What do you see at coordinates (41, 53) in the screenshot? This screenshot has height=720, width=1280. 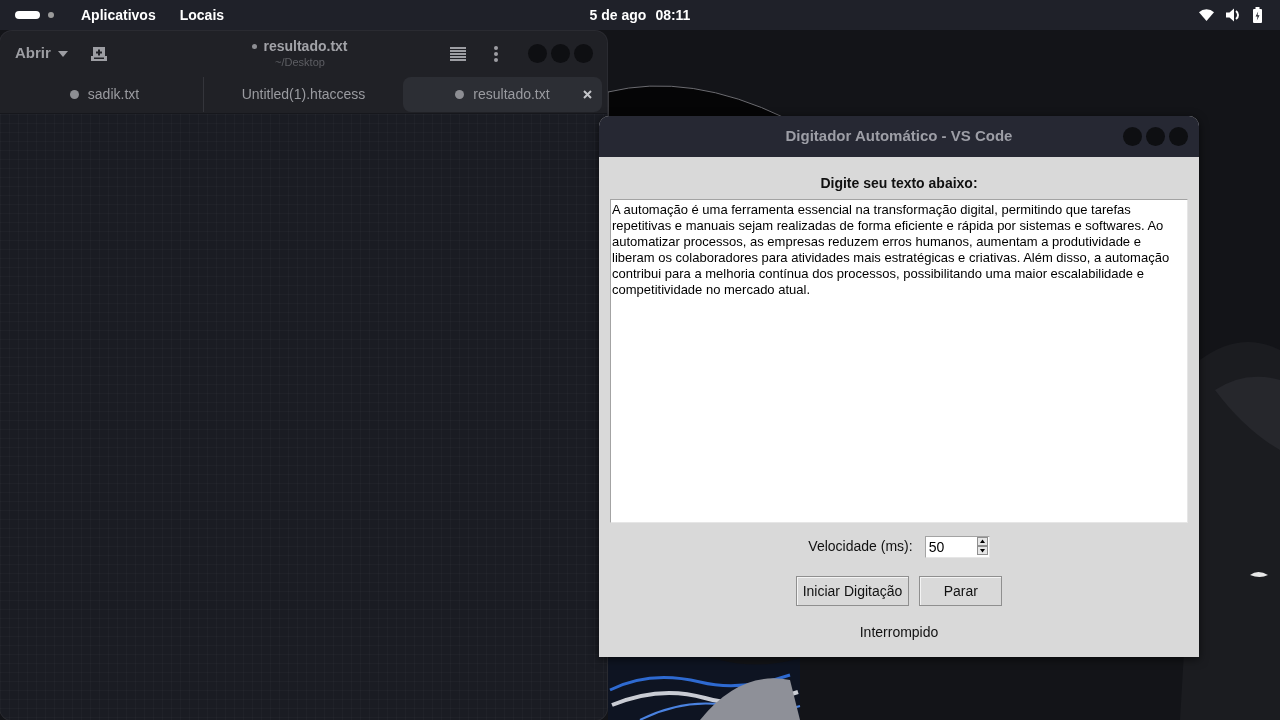 I see `open-button: Abrir` at bounding box center [41, 53].